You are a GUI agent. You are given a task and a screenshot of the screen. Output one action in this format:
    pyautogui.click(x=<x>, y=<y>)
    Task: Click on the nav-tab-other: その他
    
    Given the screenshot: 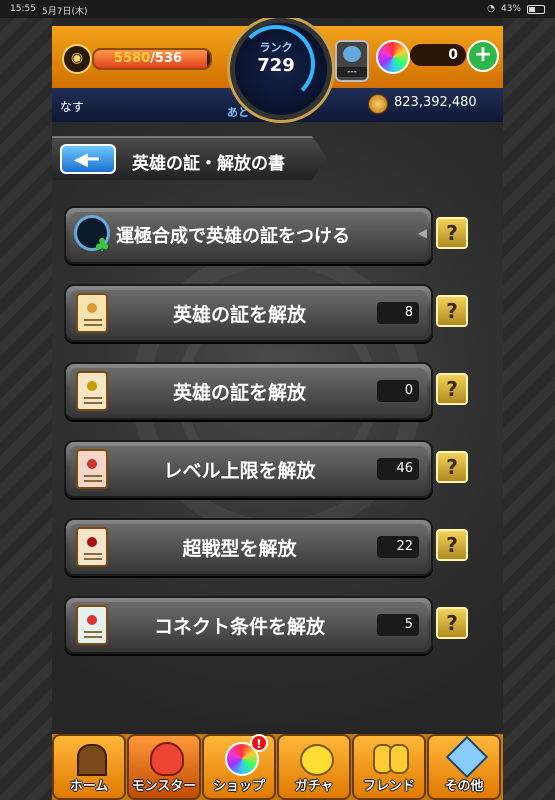 What is the action you would take?
    pyautogui.click(x=464, y=767)
    